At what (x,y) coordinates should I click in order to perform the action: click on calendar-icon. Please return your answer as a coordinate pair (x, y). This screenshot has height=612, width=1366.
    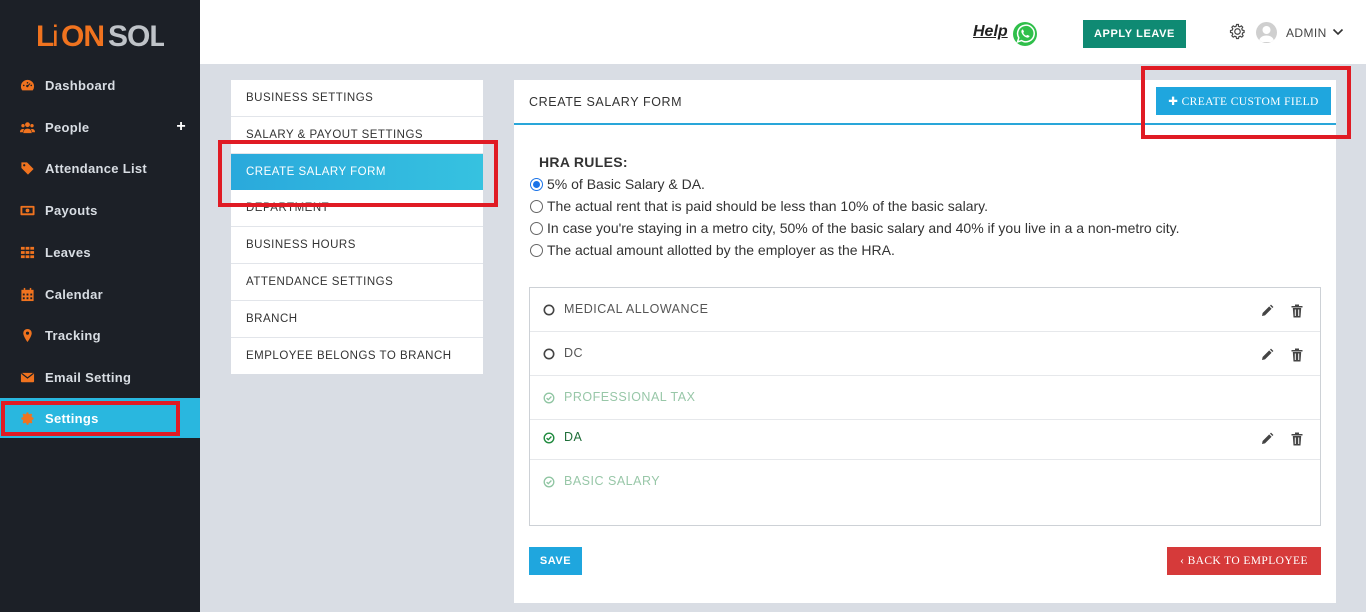
    Looking at the image, I should click on (27, 294).